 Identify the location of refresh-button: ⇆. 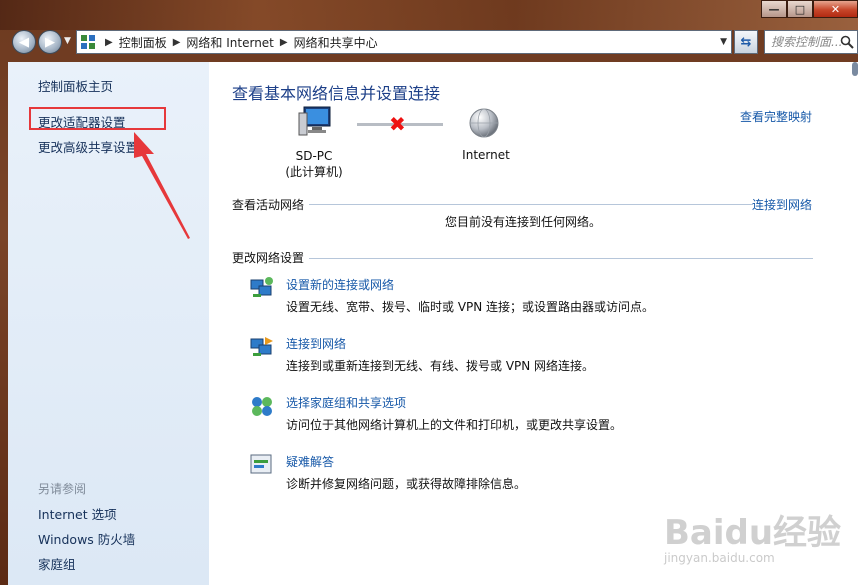
(746, 42).